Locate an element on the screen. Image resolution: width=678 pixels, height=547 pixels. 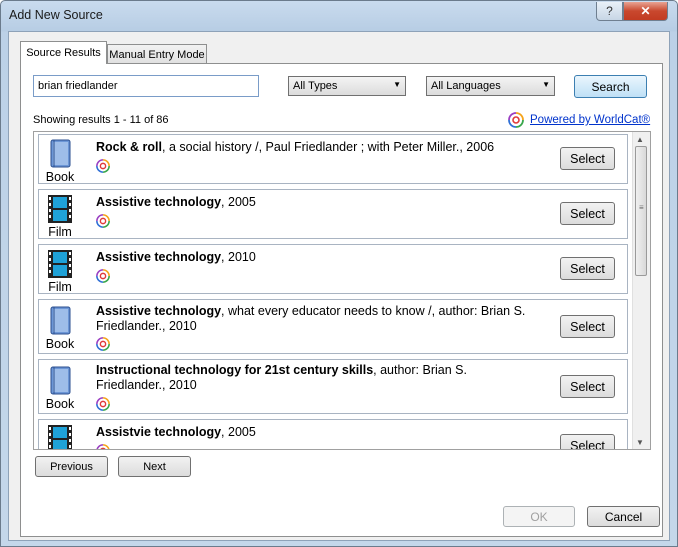
results-count: Showing results 1 - 11 of 86 is located at coordinates (101, 120).